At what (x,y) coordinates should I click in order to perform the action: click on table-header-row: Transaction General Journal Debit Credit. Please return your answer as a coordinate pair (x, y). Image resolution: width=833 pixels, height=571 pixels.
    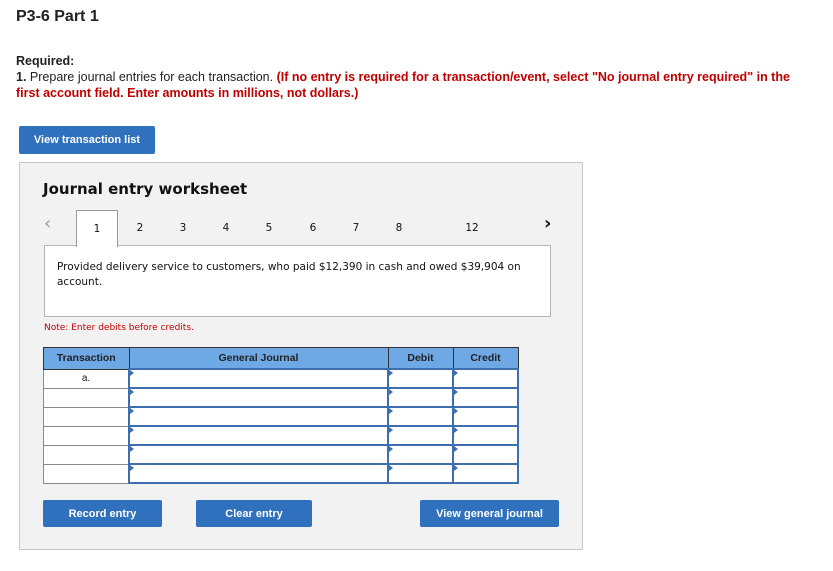
    Looking at the image, I should click on (281, 358).